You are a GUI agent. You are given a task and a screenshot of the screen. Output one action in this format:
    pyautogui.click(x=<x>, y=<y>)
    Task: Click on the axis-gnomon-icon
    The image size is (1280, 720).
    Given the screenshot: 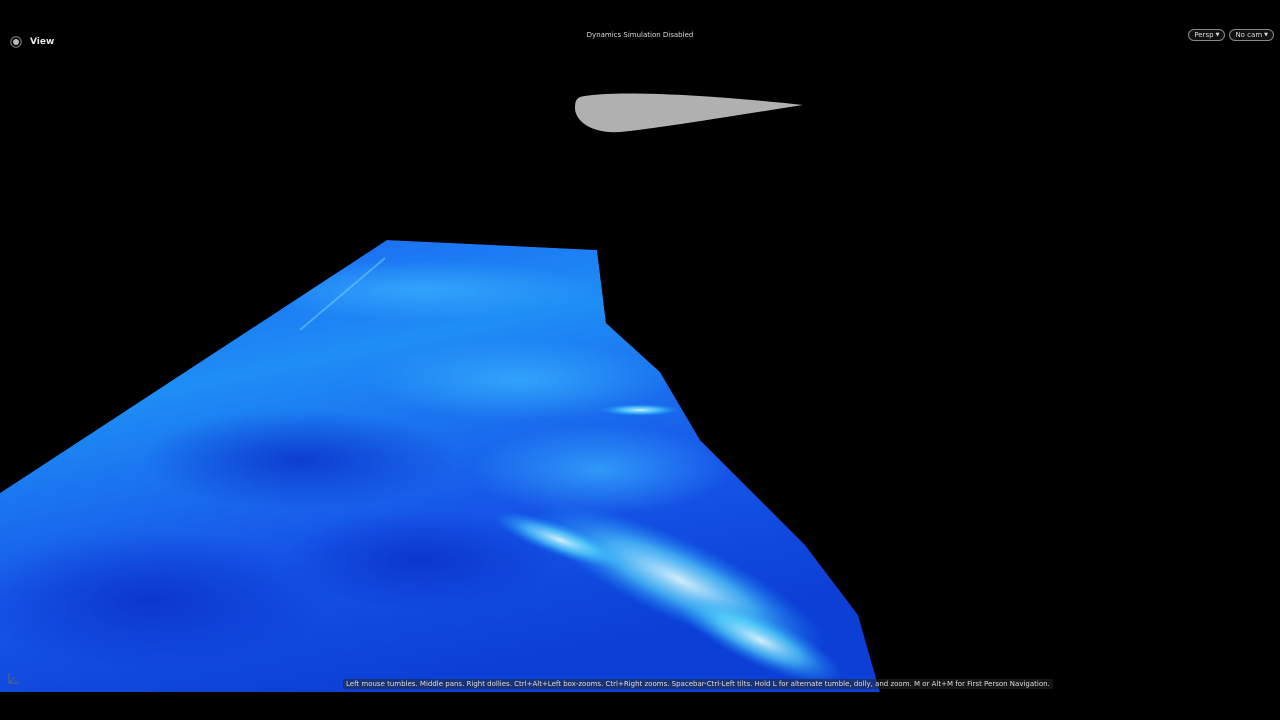 What is the action you would take?
    pyautogui.click(x=13, y=678)
    